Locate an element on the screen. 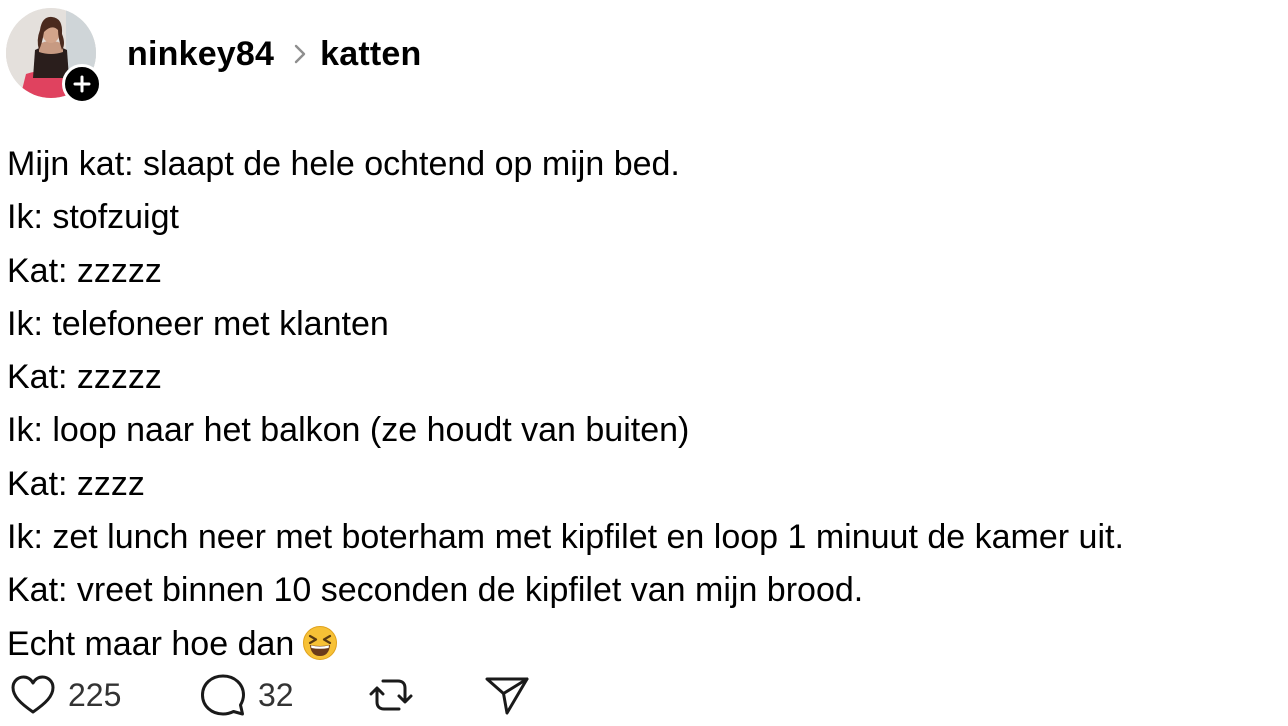  repost-button is located at coordinates (426, 695).